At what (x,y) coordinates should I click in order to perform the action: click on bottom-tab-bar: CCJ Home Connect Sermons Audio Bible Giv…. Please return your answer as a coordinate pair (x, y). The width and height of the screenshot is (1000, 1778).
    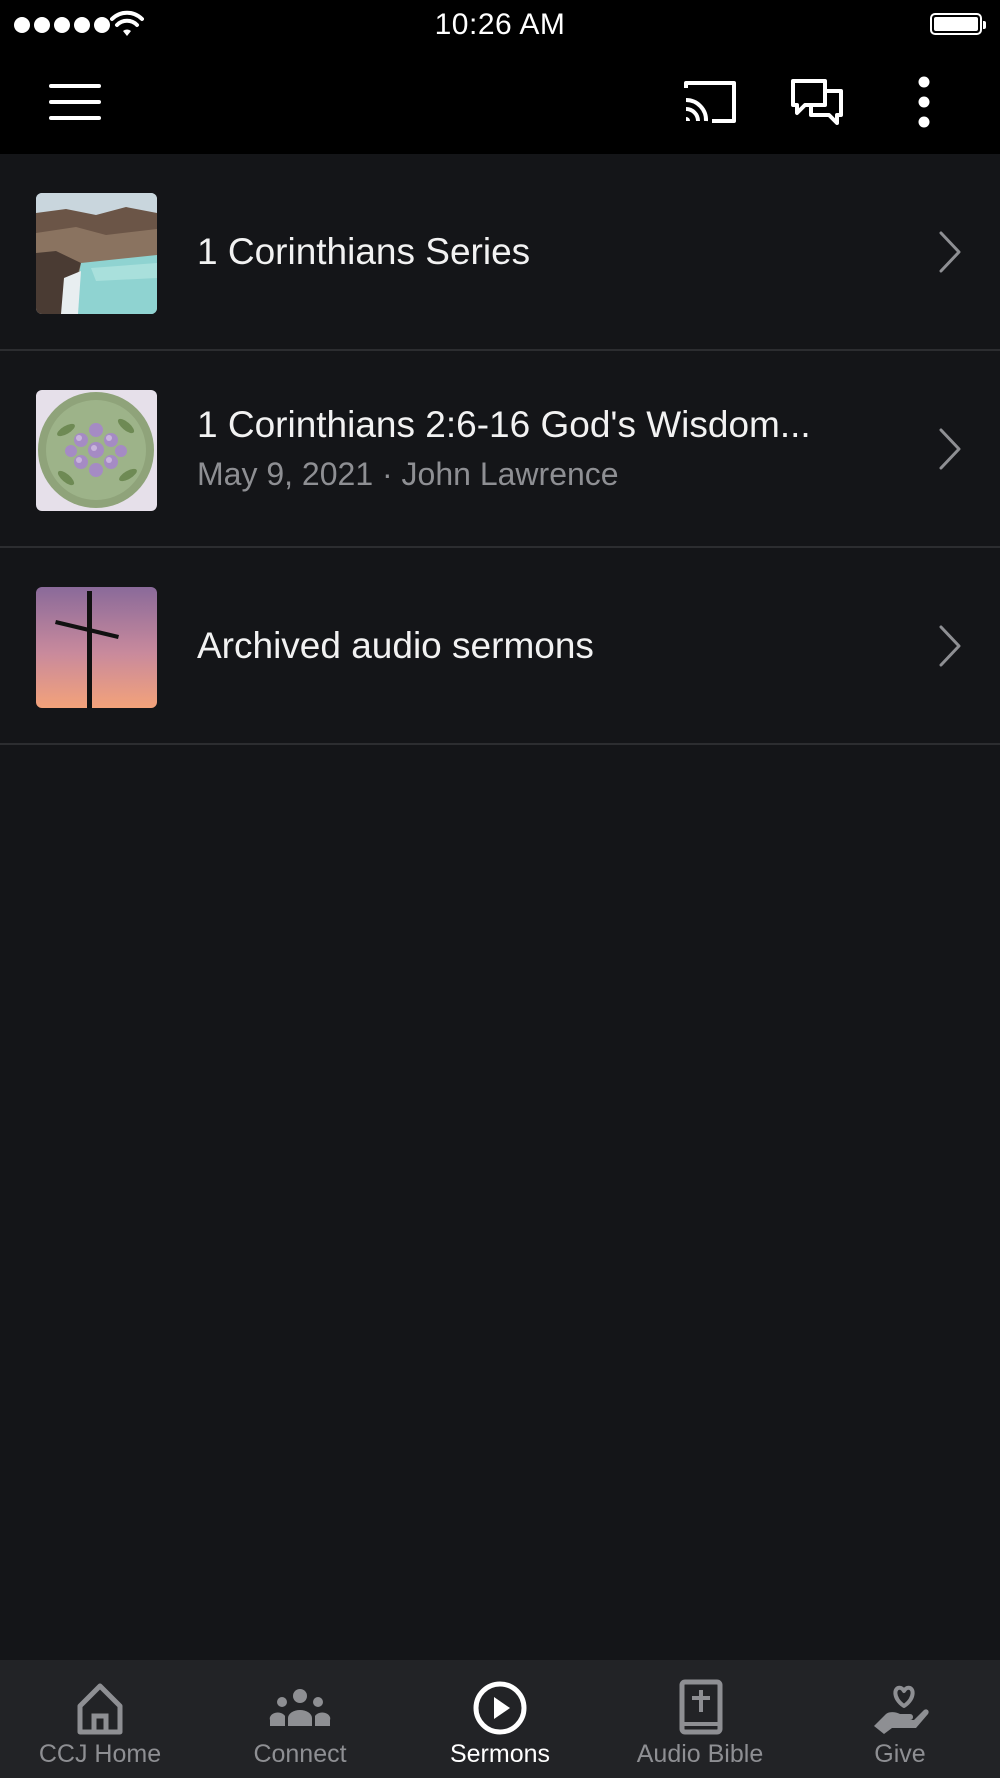
    Looking at the image, I should click on (500, 1719).